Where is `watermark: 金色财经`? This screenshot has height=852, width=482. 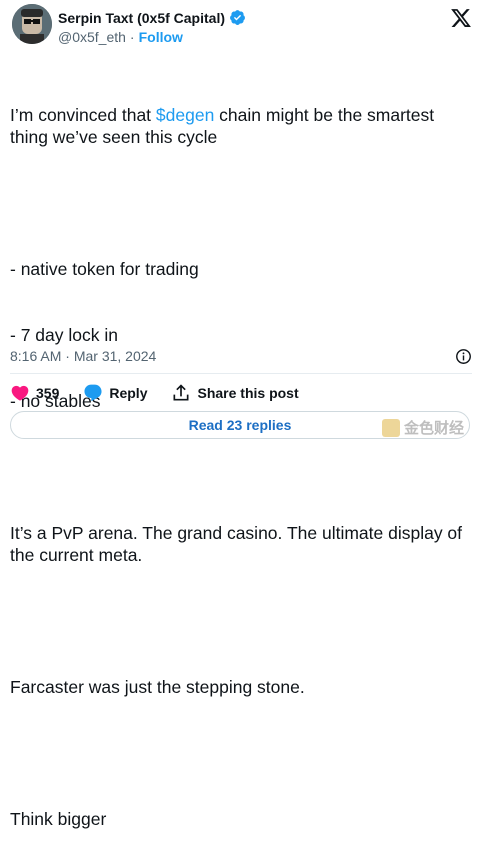
watermark: 金色财经 is located at coordinates (423, 427).